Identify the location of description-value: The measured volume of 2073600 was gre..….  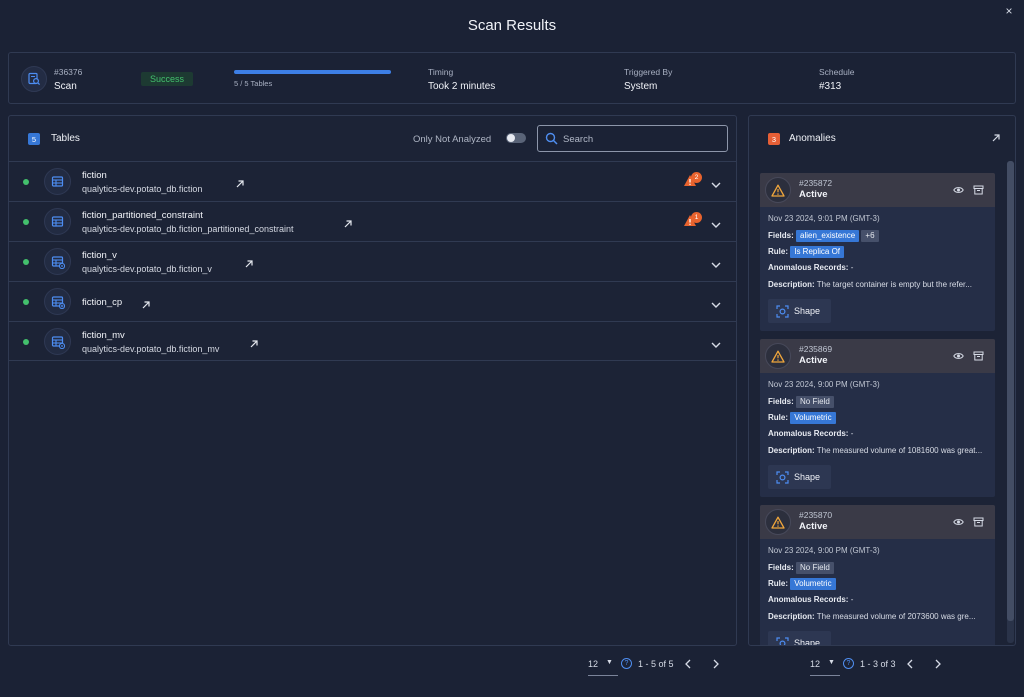
(896, 616).